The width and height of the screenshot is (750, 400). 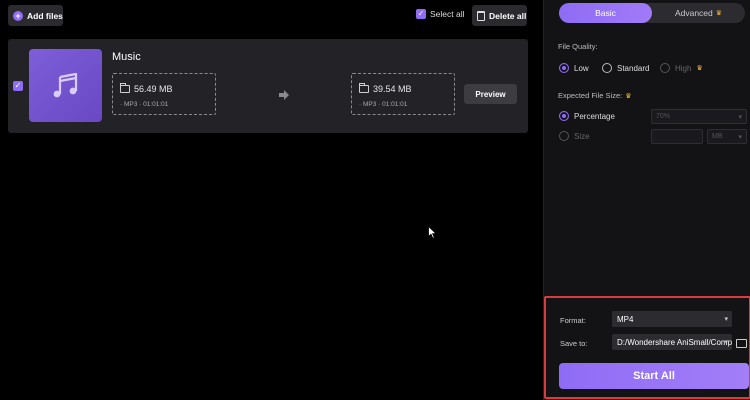 I want to click on mode-tabs: Basic Advanced ♛, so click(x=652, y=13).